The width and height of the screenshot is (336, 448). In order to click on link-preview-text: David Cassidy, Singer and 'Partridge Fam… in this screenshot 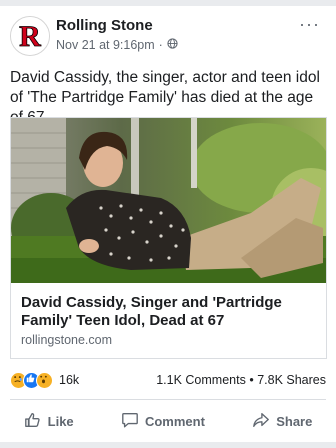, I will do `click(168, 320)`.